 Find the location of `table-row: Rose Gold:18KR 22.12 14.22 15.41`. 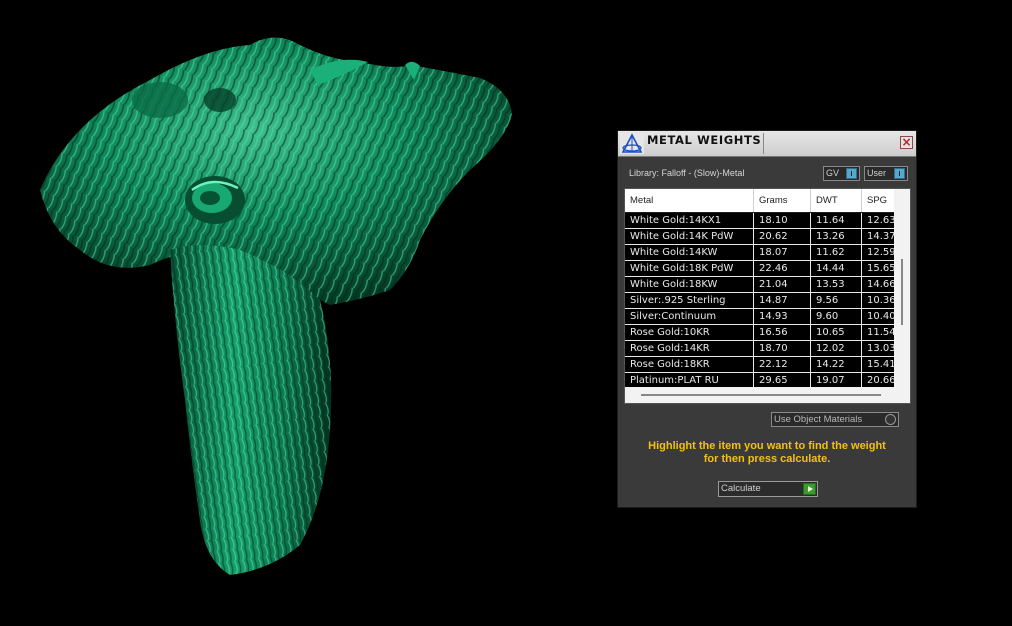

table-row: Rose Gold:18KR 22.12 14.22 15.41 is located at coordinates (760, 365).